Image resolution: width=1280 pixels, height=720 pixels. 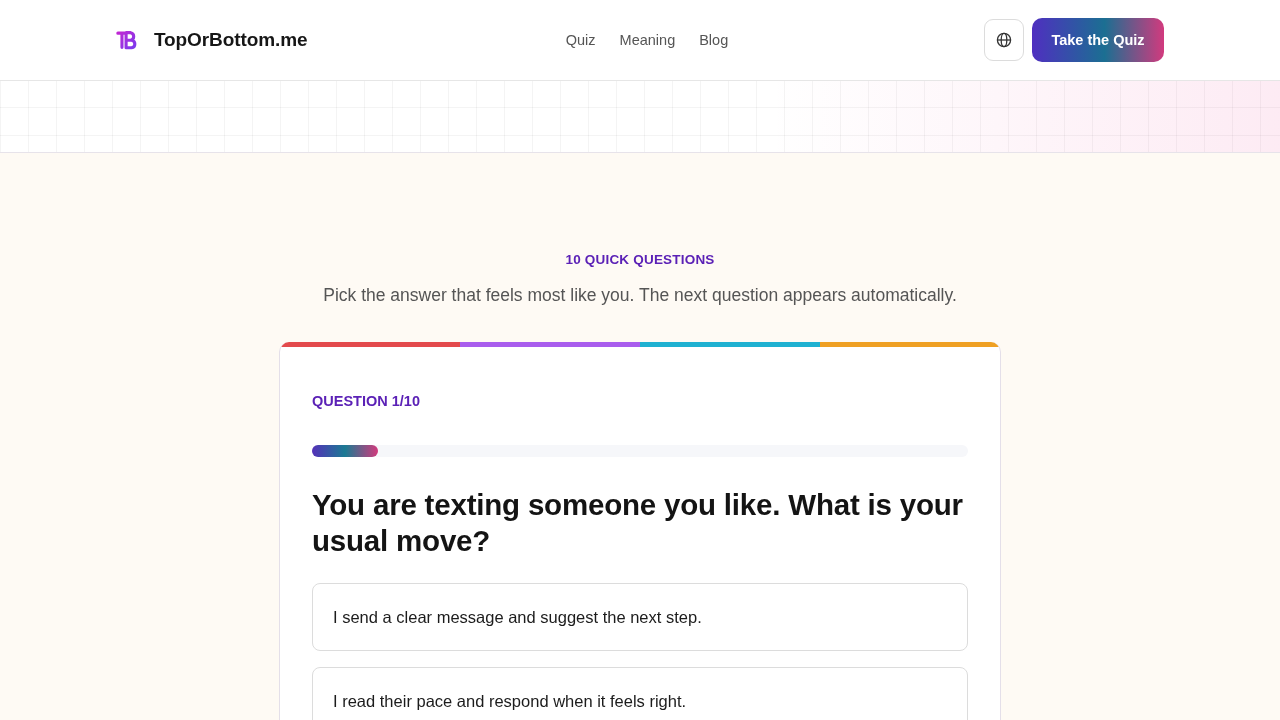 I want to click on section-subtitle: Pick the answer that feels most like you. The next question appears automatically., so click(x=640, y=295).